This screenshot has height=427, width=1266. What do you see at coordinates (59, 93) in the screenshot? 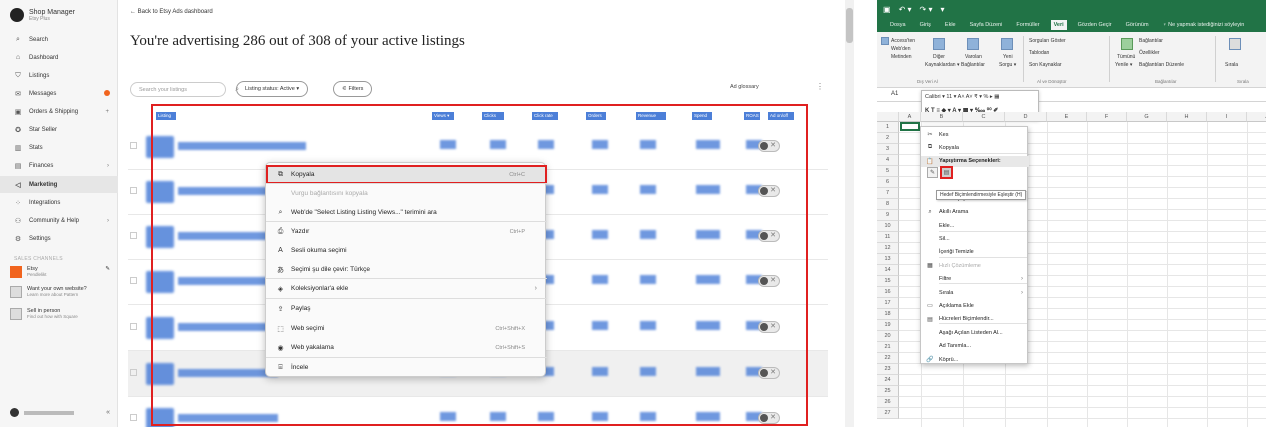
I see `sidebar-item-messages: ✉ Messages` at bounding box center [59, 93].